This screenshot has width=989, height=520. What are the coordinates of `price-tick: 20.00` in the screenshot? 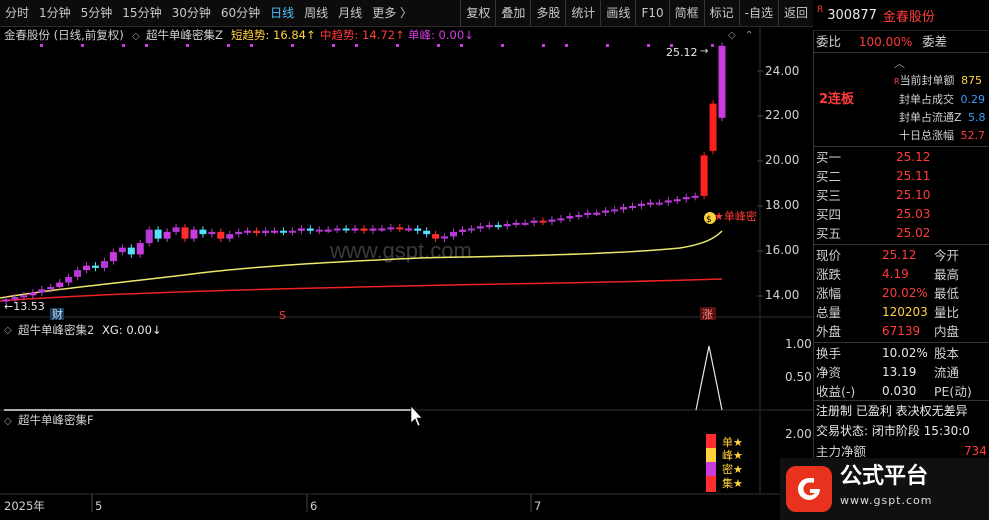 It's located at (782, 160).